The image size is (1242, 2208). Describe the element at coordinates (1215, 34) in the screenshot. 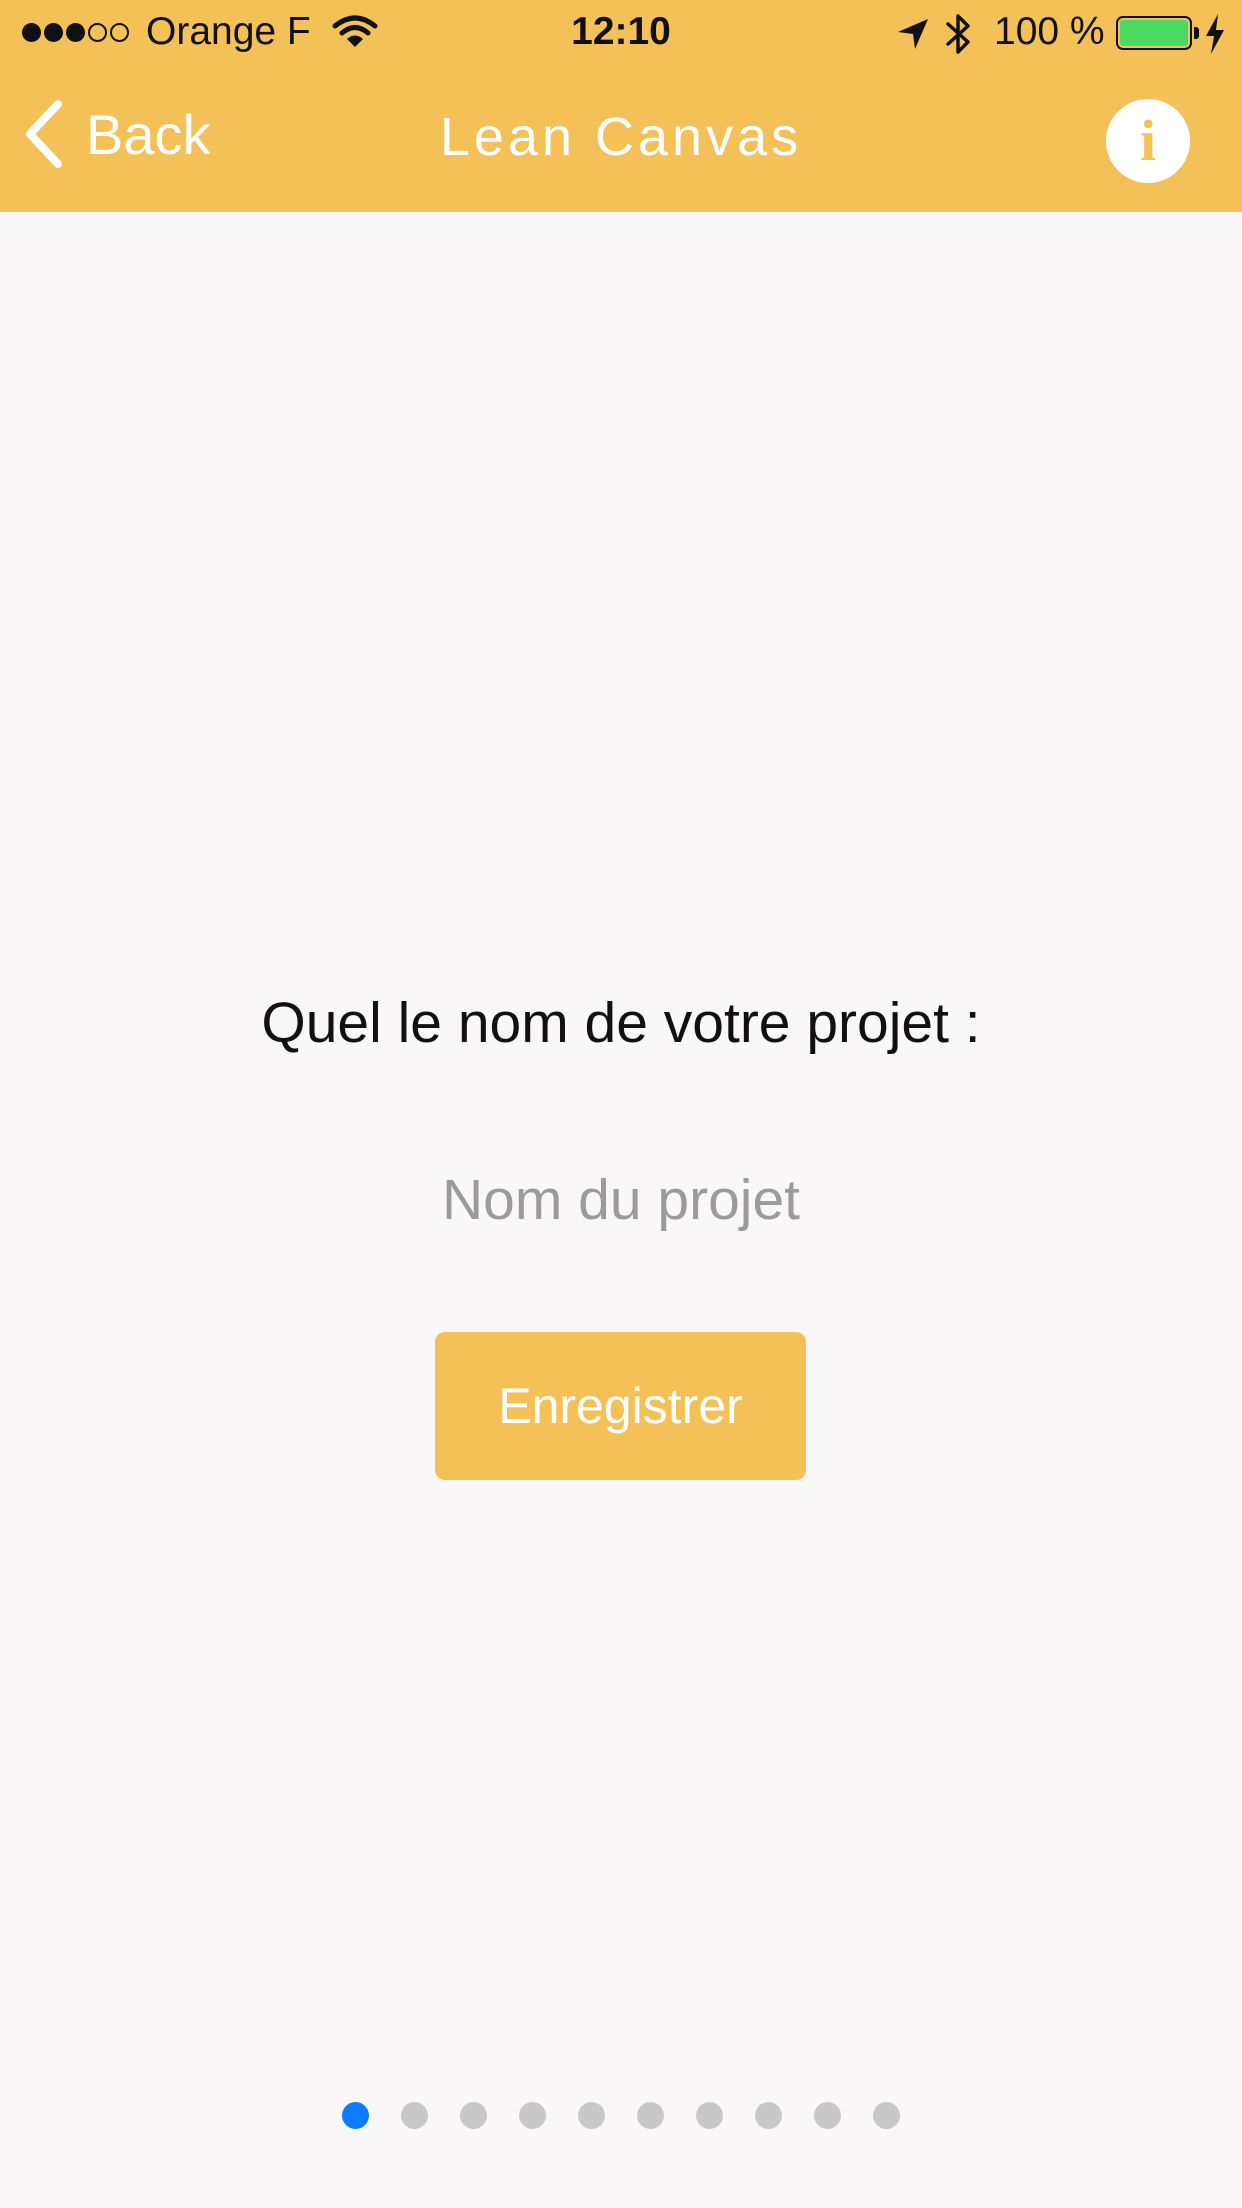

I see `charging-bolt-icon` at that location.